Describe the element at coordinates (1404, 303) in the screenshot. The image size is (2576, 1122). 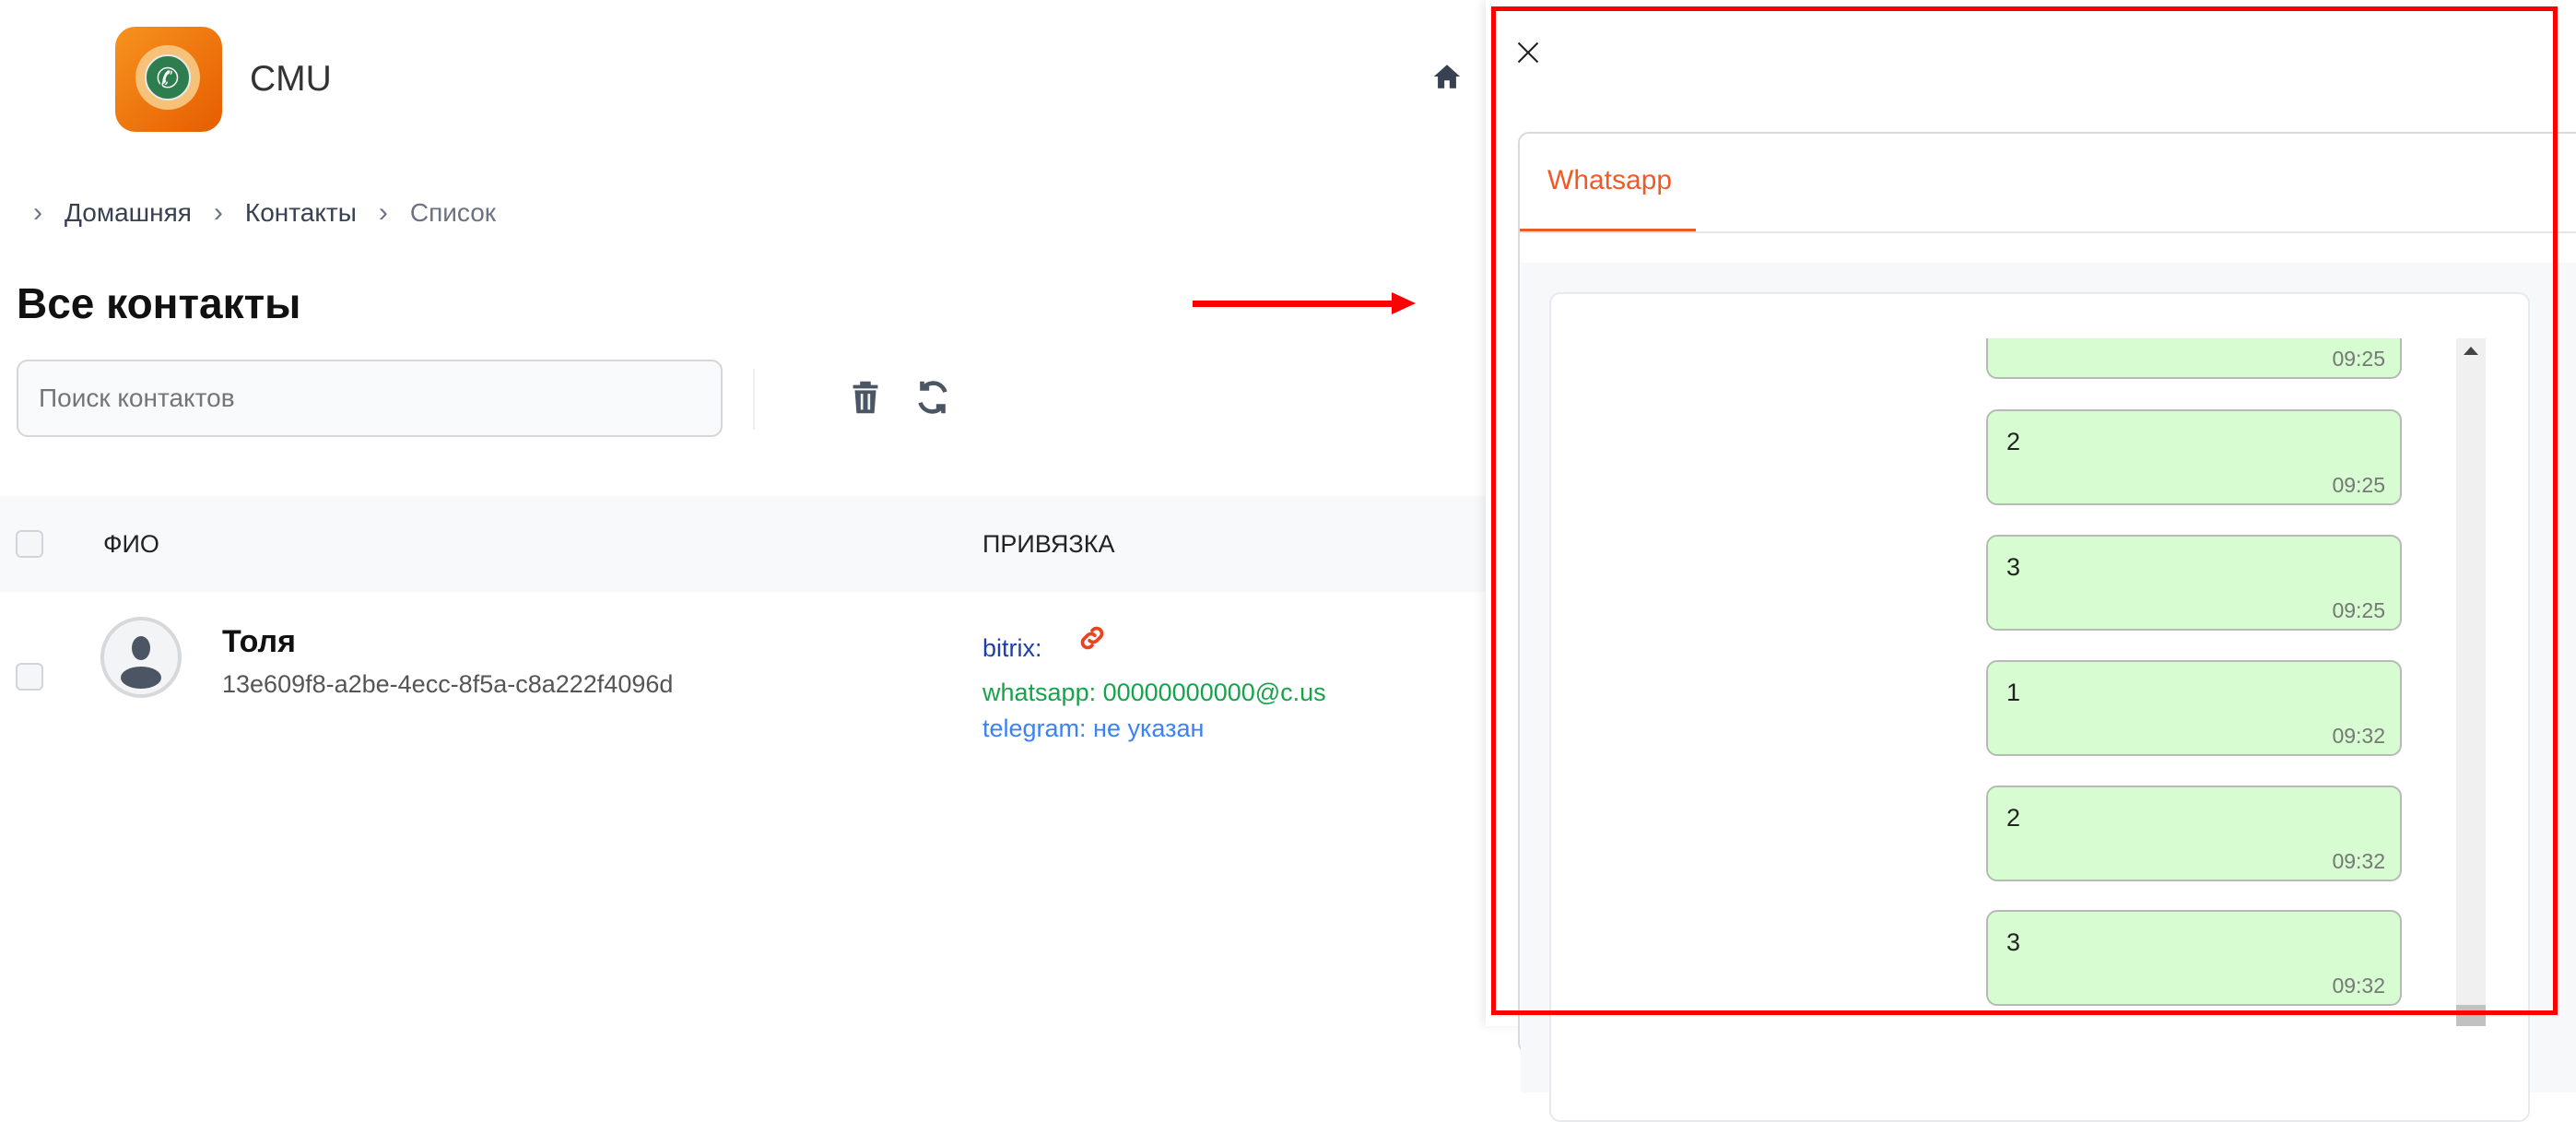
I see `annotation-arrowhead` at that location.